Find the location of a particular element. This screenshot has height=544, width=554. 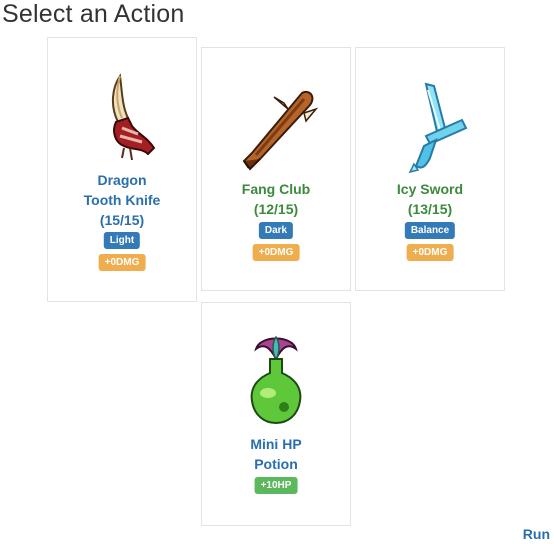

action-card-dragon-tooth-knife: Dragon Tooth Knife (15/15) Light +0DMG is located at coordinates (122, 169).